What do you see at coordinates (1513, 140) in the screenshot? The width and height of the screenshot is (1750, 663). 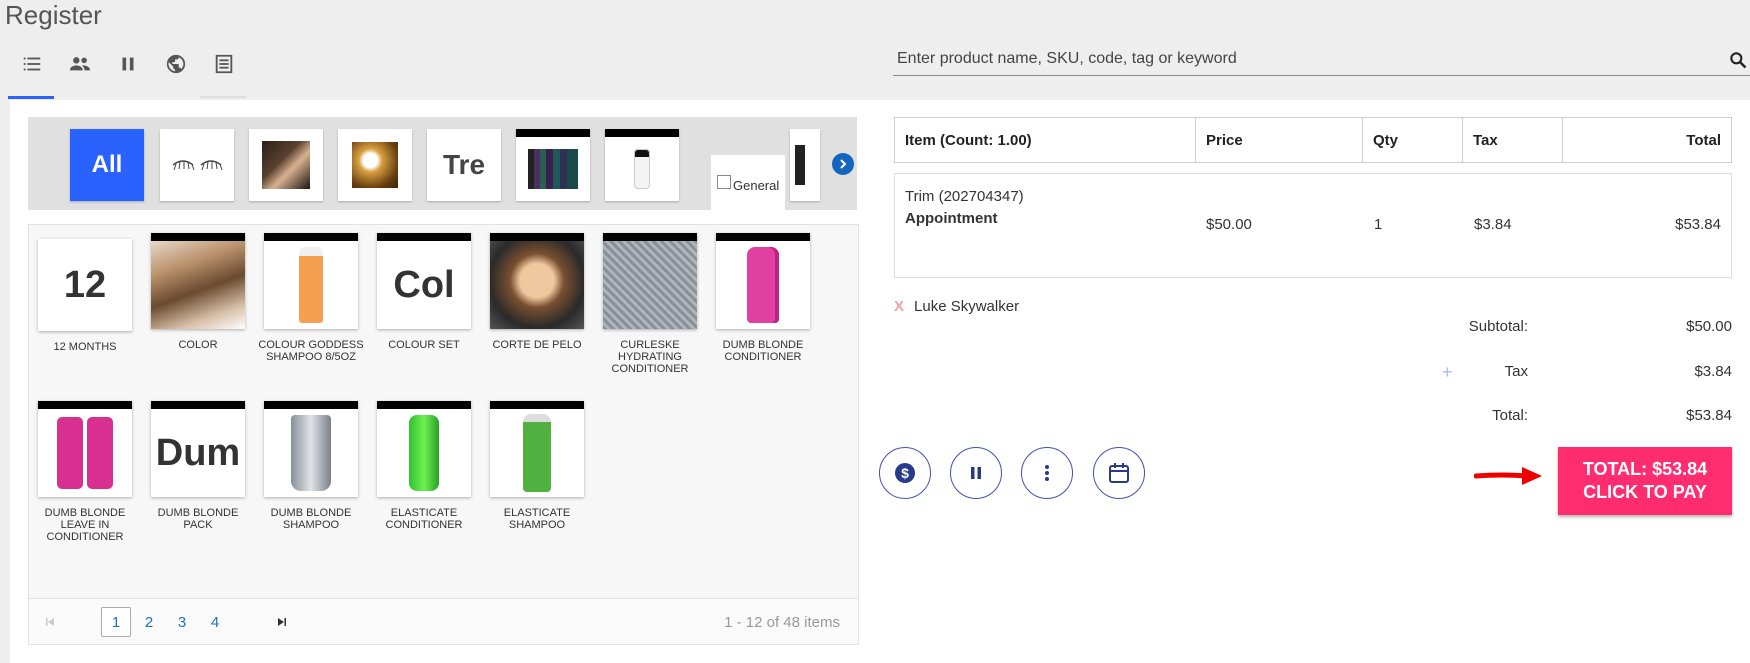 I see `col-tax: Tax` at bounding box center [1513, 140].